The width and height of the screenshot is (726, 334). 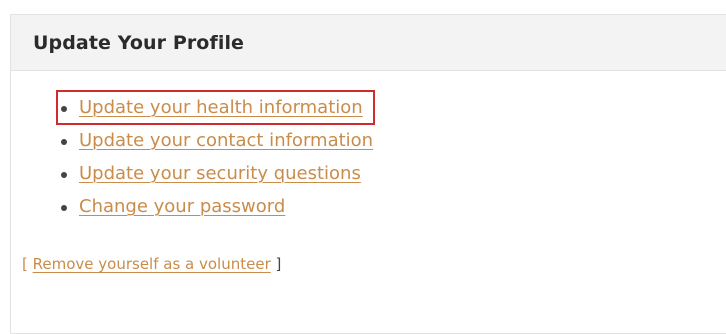 I want to click on list-item-change-password: Change your password, so click(x=217, y=206).